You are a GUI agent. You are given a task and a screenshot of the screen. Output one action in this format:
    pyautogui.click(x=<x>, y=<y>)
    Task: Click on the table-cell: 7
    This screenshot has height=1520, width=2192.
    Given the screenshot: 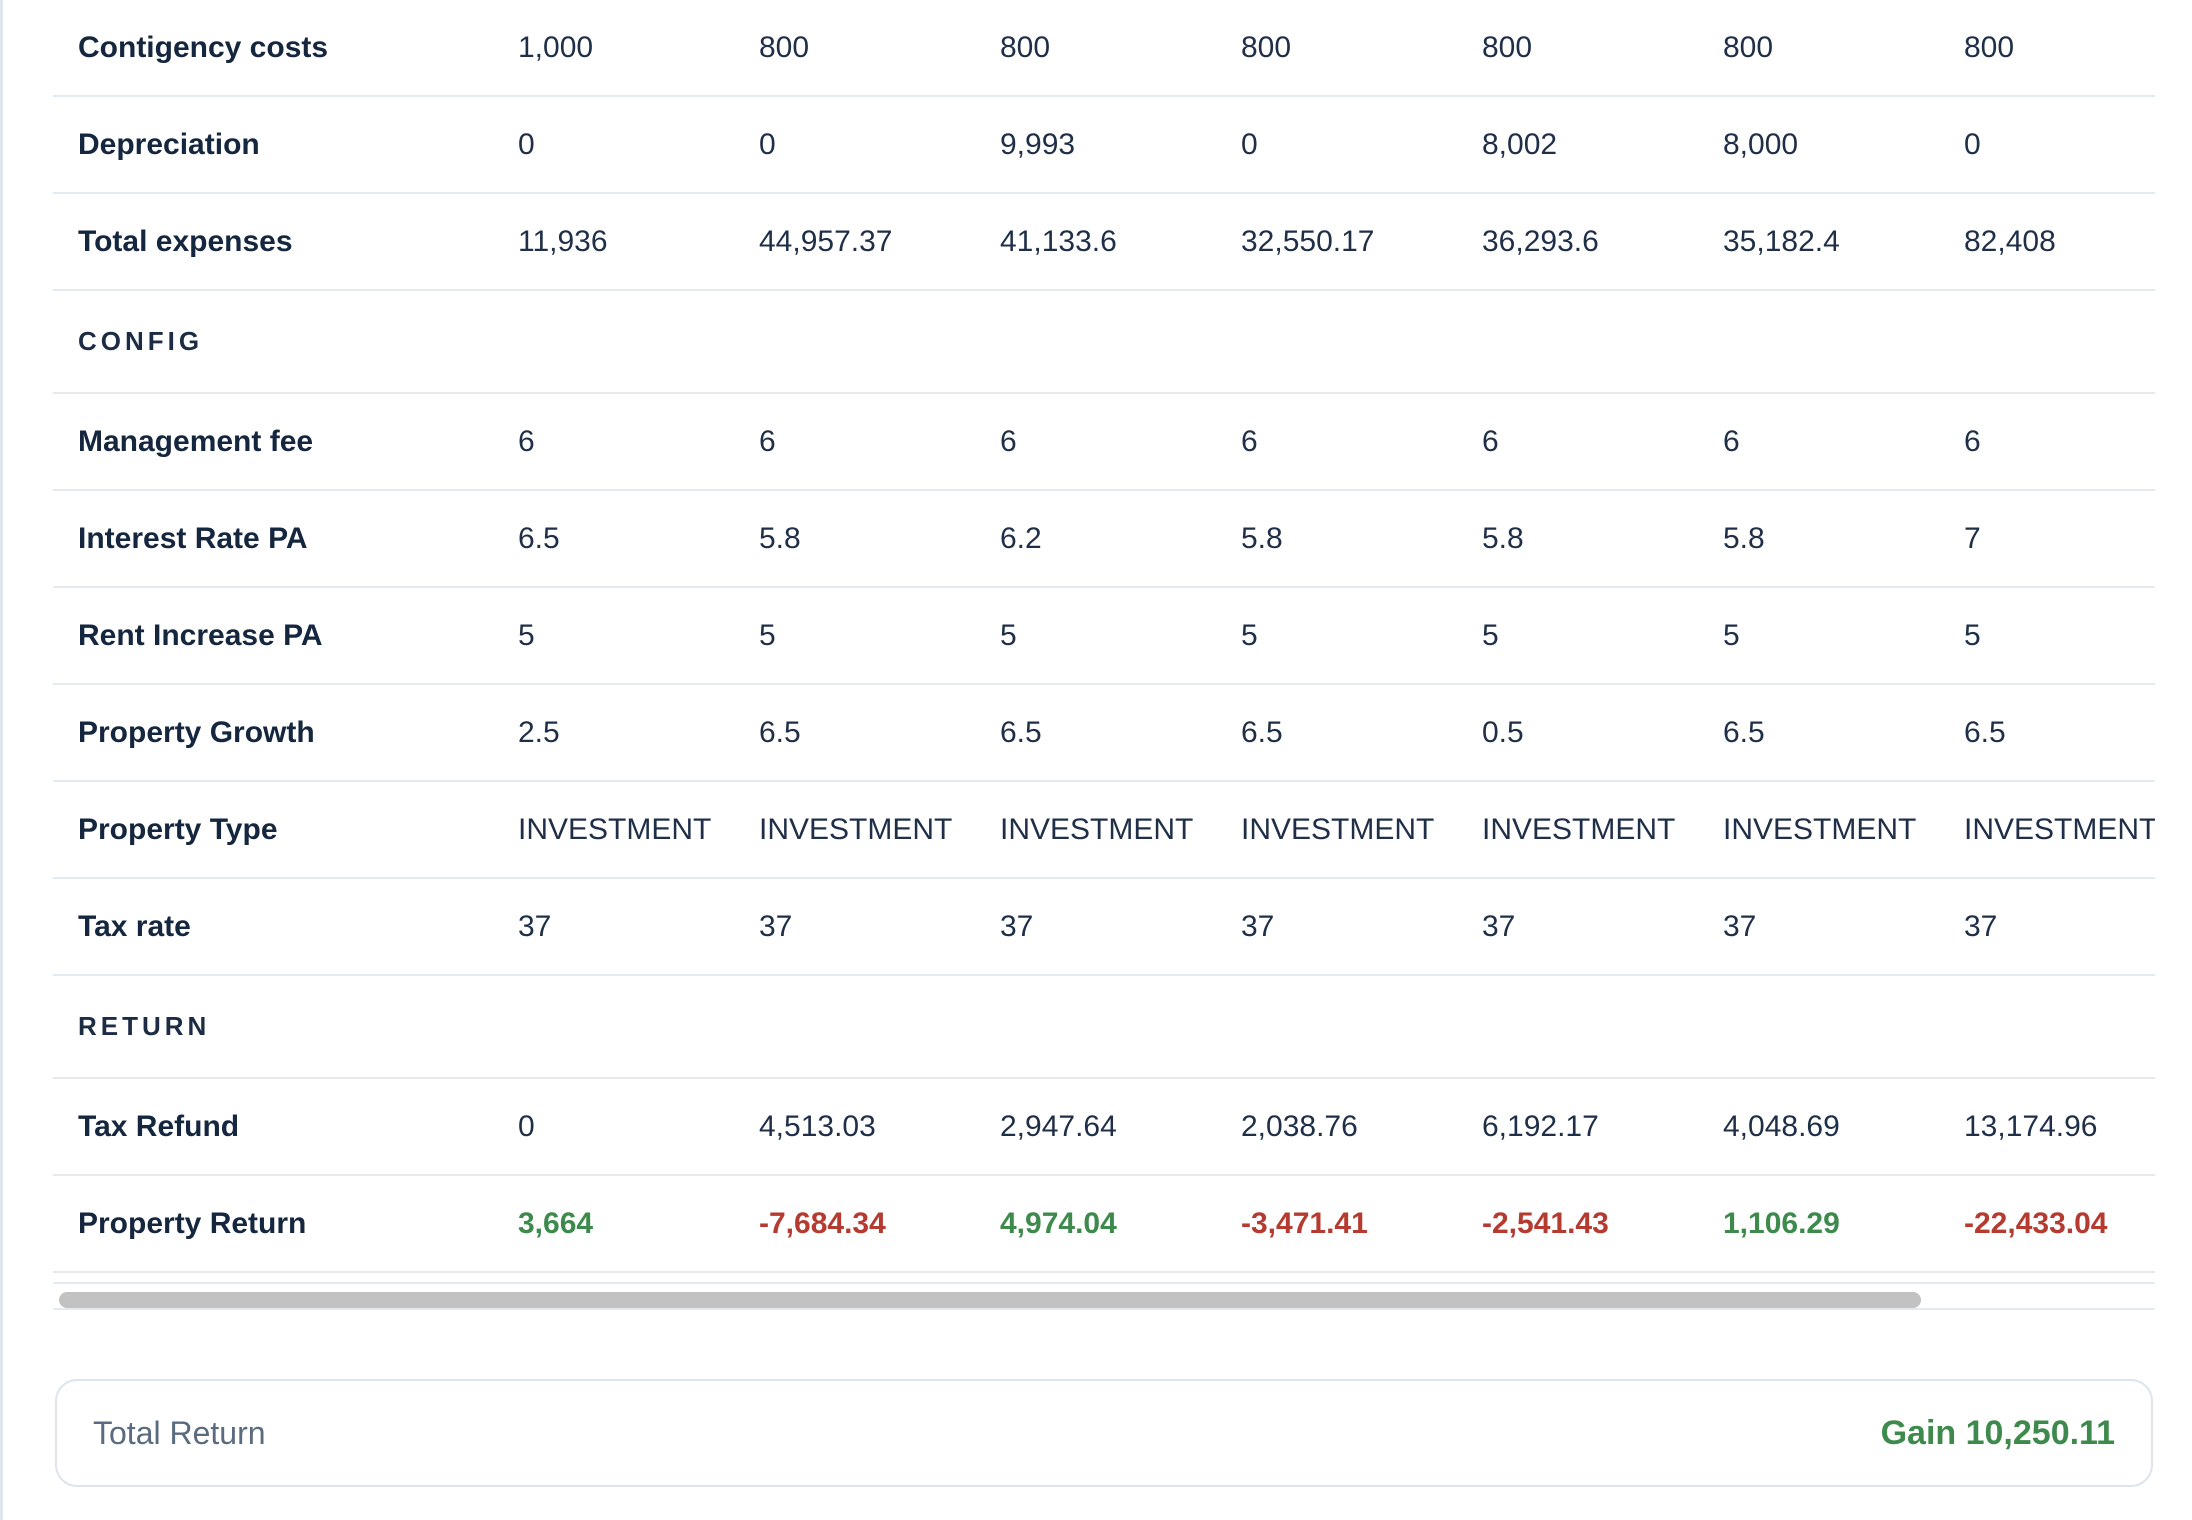 What is the action you would take?
    pyautogui.click(x=1972, y=538)
    